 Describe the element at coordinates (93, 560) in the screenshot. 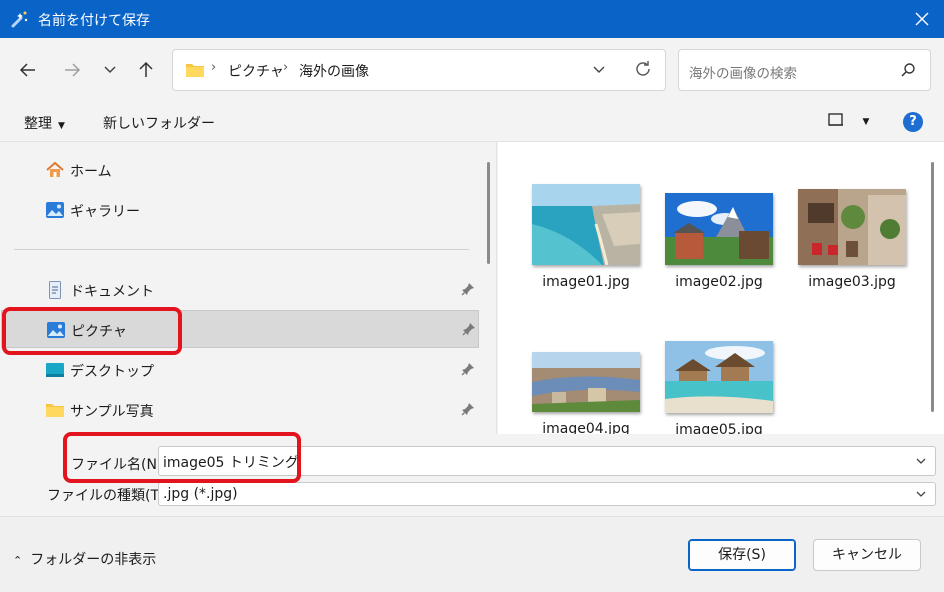

I see `hide-folders-label: フォルダーの非表示` at that location.